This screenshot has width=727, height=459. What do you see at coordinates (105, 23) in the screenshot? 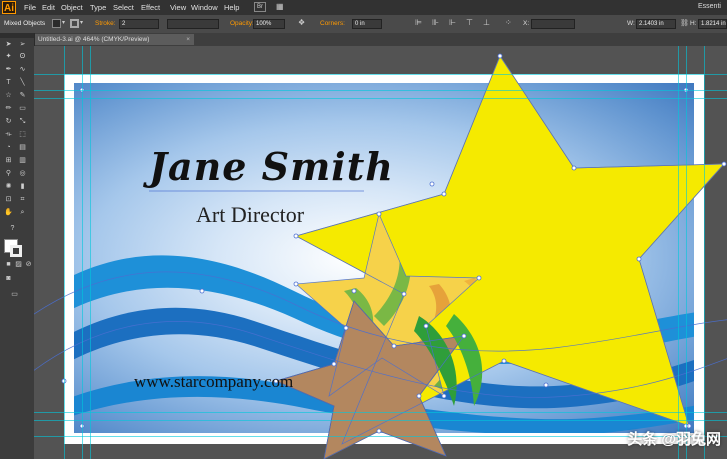
I see `stroke-label: Stroke:` at bounding box center [105, 23].